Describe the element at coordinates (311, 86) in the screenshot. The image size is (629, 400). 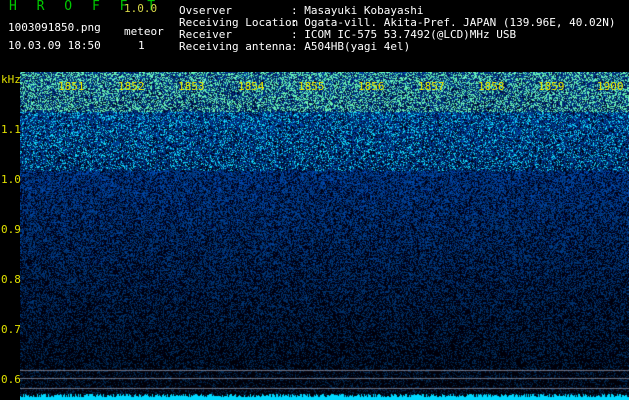
I see `x-tick-label: 1855` at that location.